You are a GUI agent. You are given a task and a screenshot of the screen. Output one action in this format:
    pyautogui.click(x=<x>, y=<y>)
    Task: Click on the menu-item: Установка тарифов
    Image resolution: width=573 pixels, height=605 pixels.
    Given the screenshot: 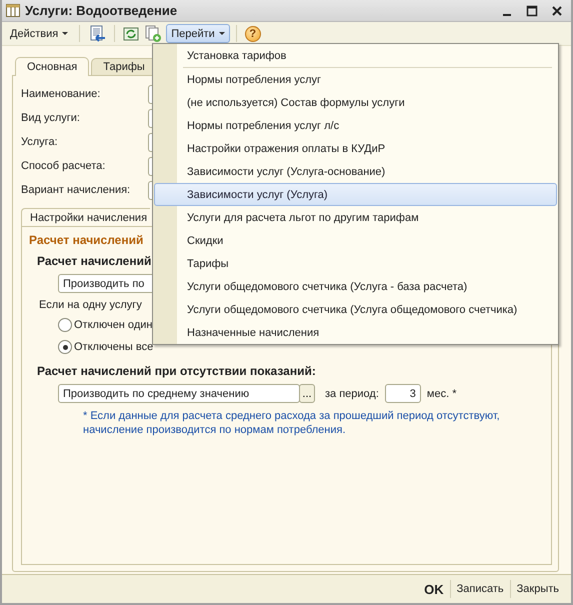 What is the action you would take?
    pyautogui.click(x=355, y=55)
    